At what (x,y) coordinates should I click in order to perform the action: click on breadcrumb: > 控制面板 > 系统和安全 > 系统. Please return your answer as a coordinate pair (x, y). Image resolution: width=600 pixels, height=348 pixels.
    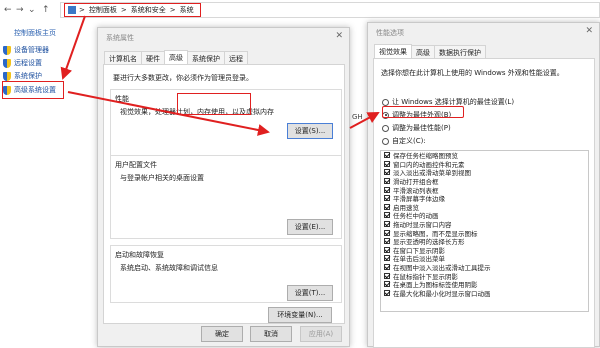
    Looking at the image, I should click on (132, 10).